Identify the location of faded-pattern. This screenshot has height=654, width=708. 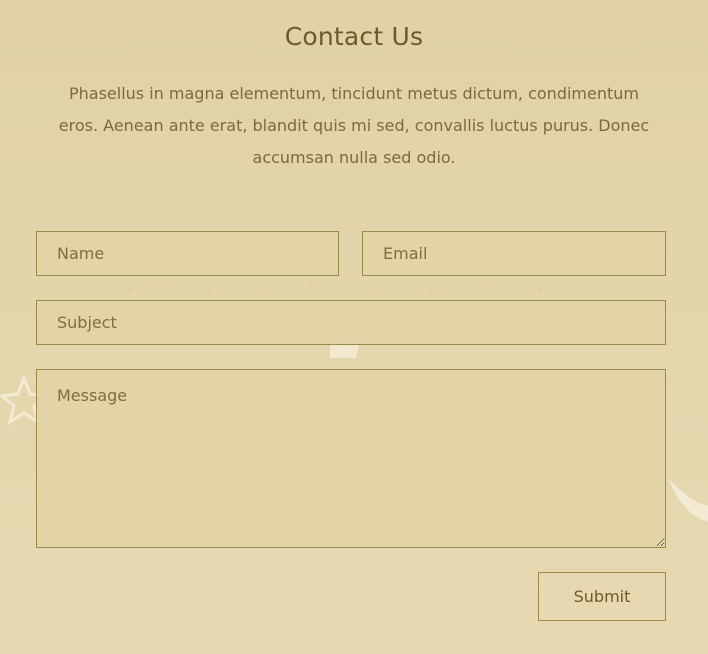
(335, 288).